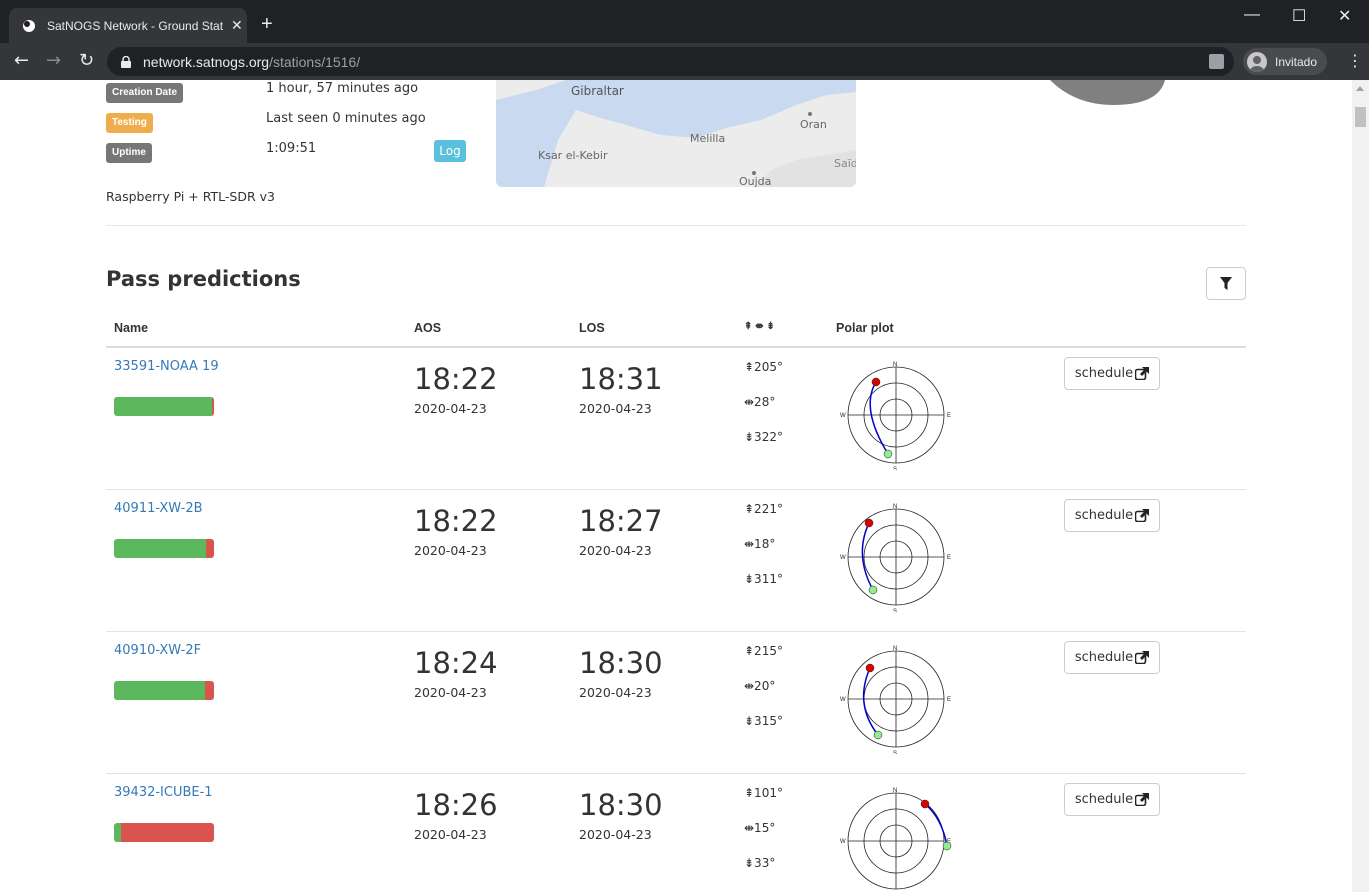 This screenshot has height=892, width=1369. I want to click on map-label-oujda: Oujda, so click(755, 181).